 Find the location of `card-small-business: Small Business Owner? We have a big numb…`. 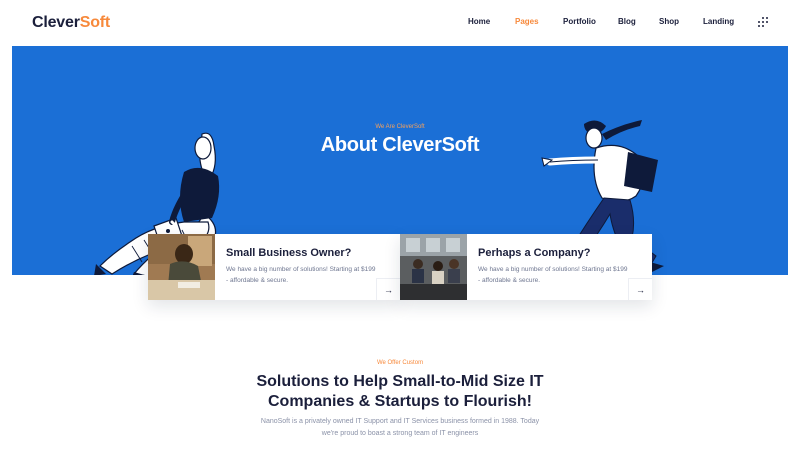

card-small-business: Small Business Owner? We have a big numb… is located at coordinates (274, 267).